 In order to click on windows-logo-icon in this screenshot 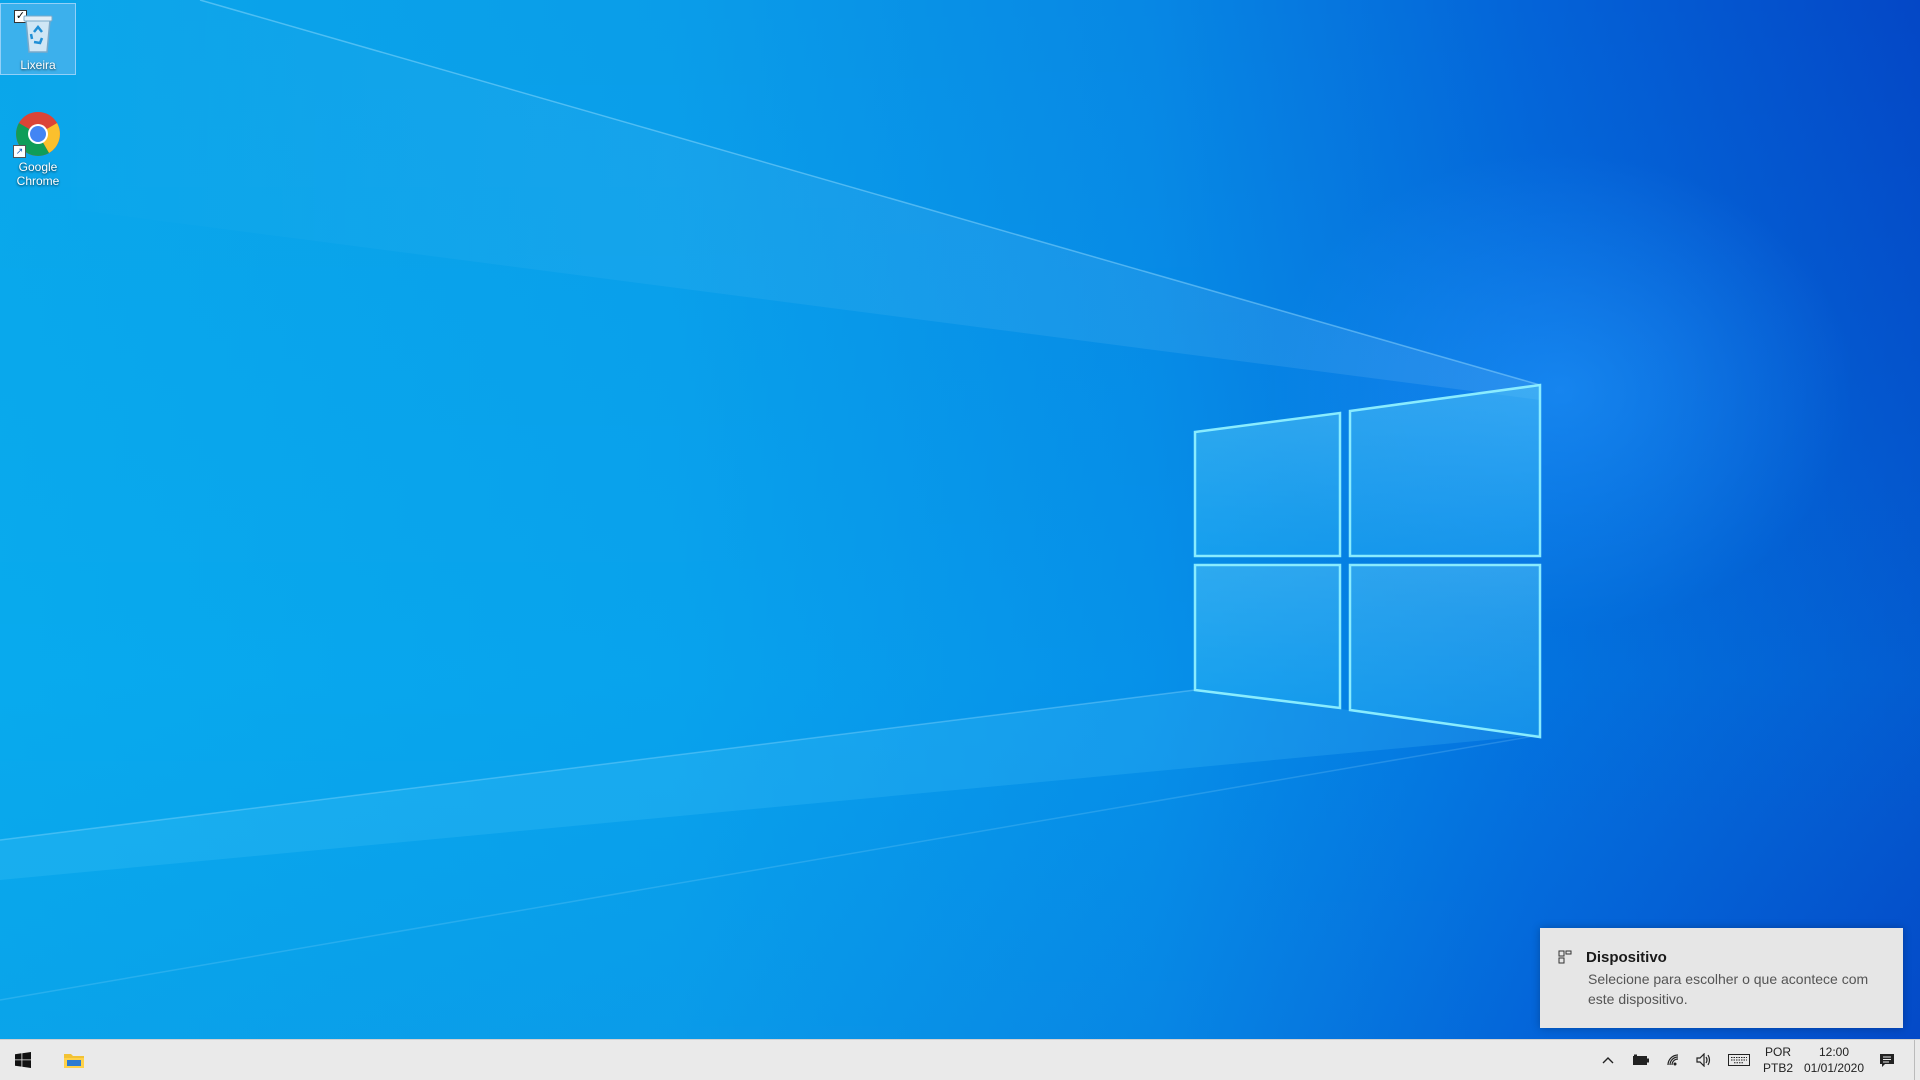, I will do `click(23, 1060)`.